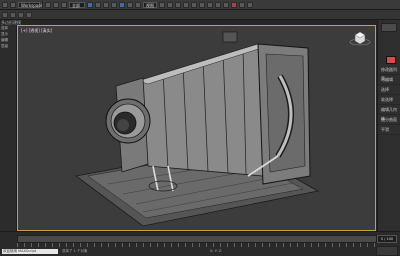 The image size is (400, 256). What do you see at coordinates (194, 4) in the screenshot?
I see `mirror-icon` at bounding box center [194, 4].